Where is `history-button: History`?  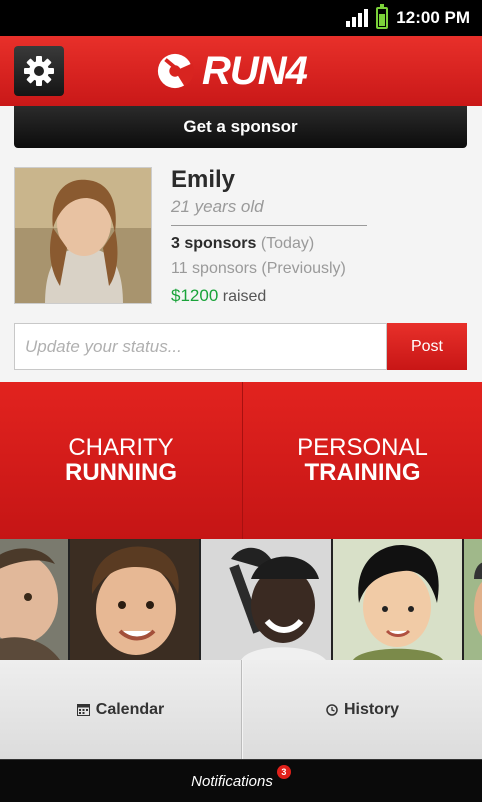 history-button: History is located at coordinates (362, 709).